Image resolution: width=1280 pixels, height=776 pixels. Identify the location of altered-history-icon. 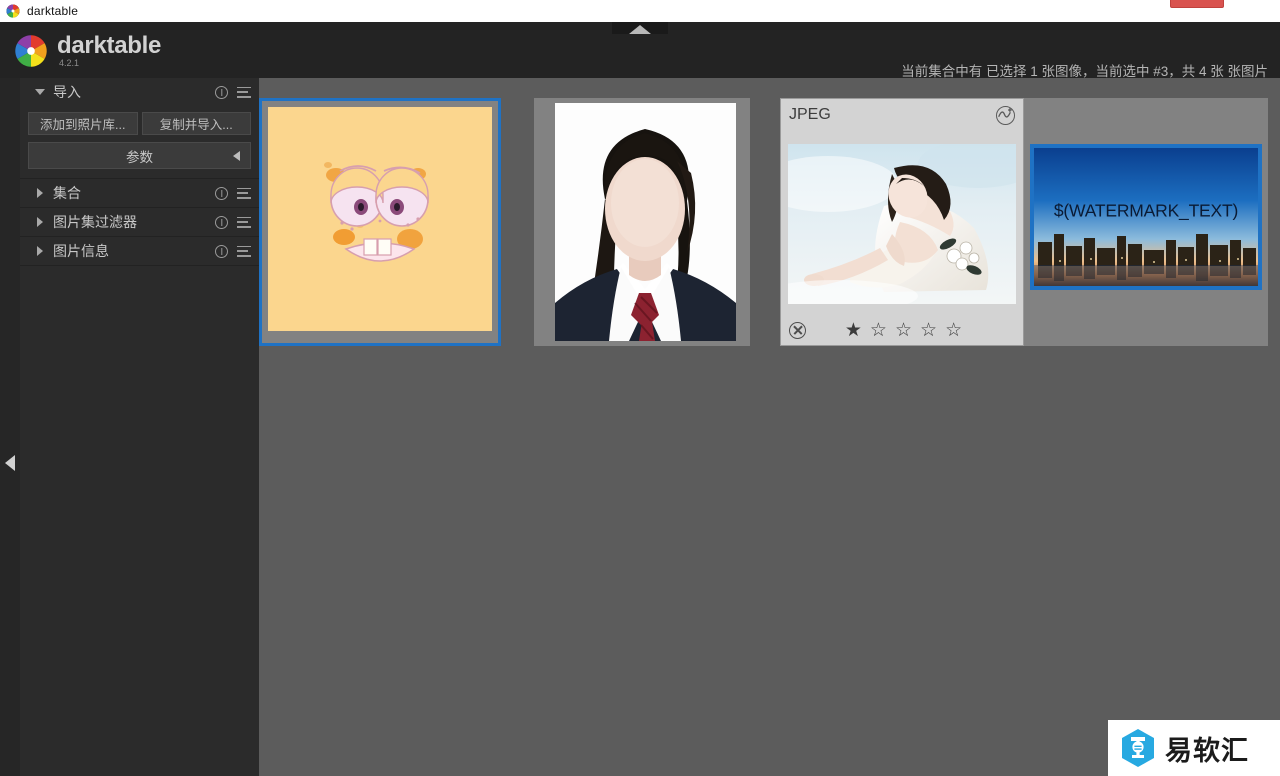
(1005, 115).